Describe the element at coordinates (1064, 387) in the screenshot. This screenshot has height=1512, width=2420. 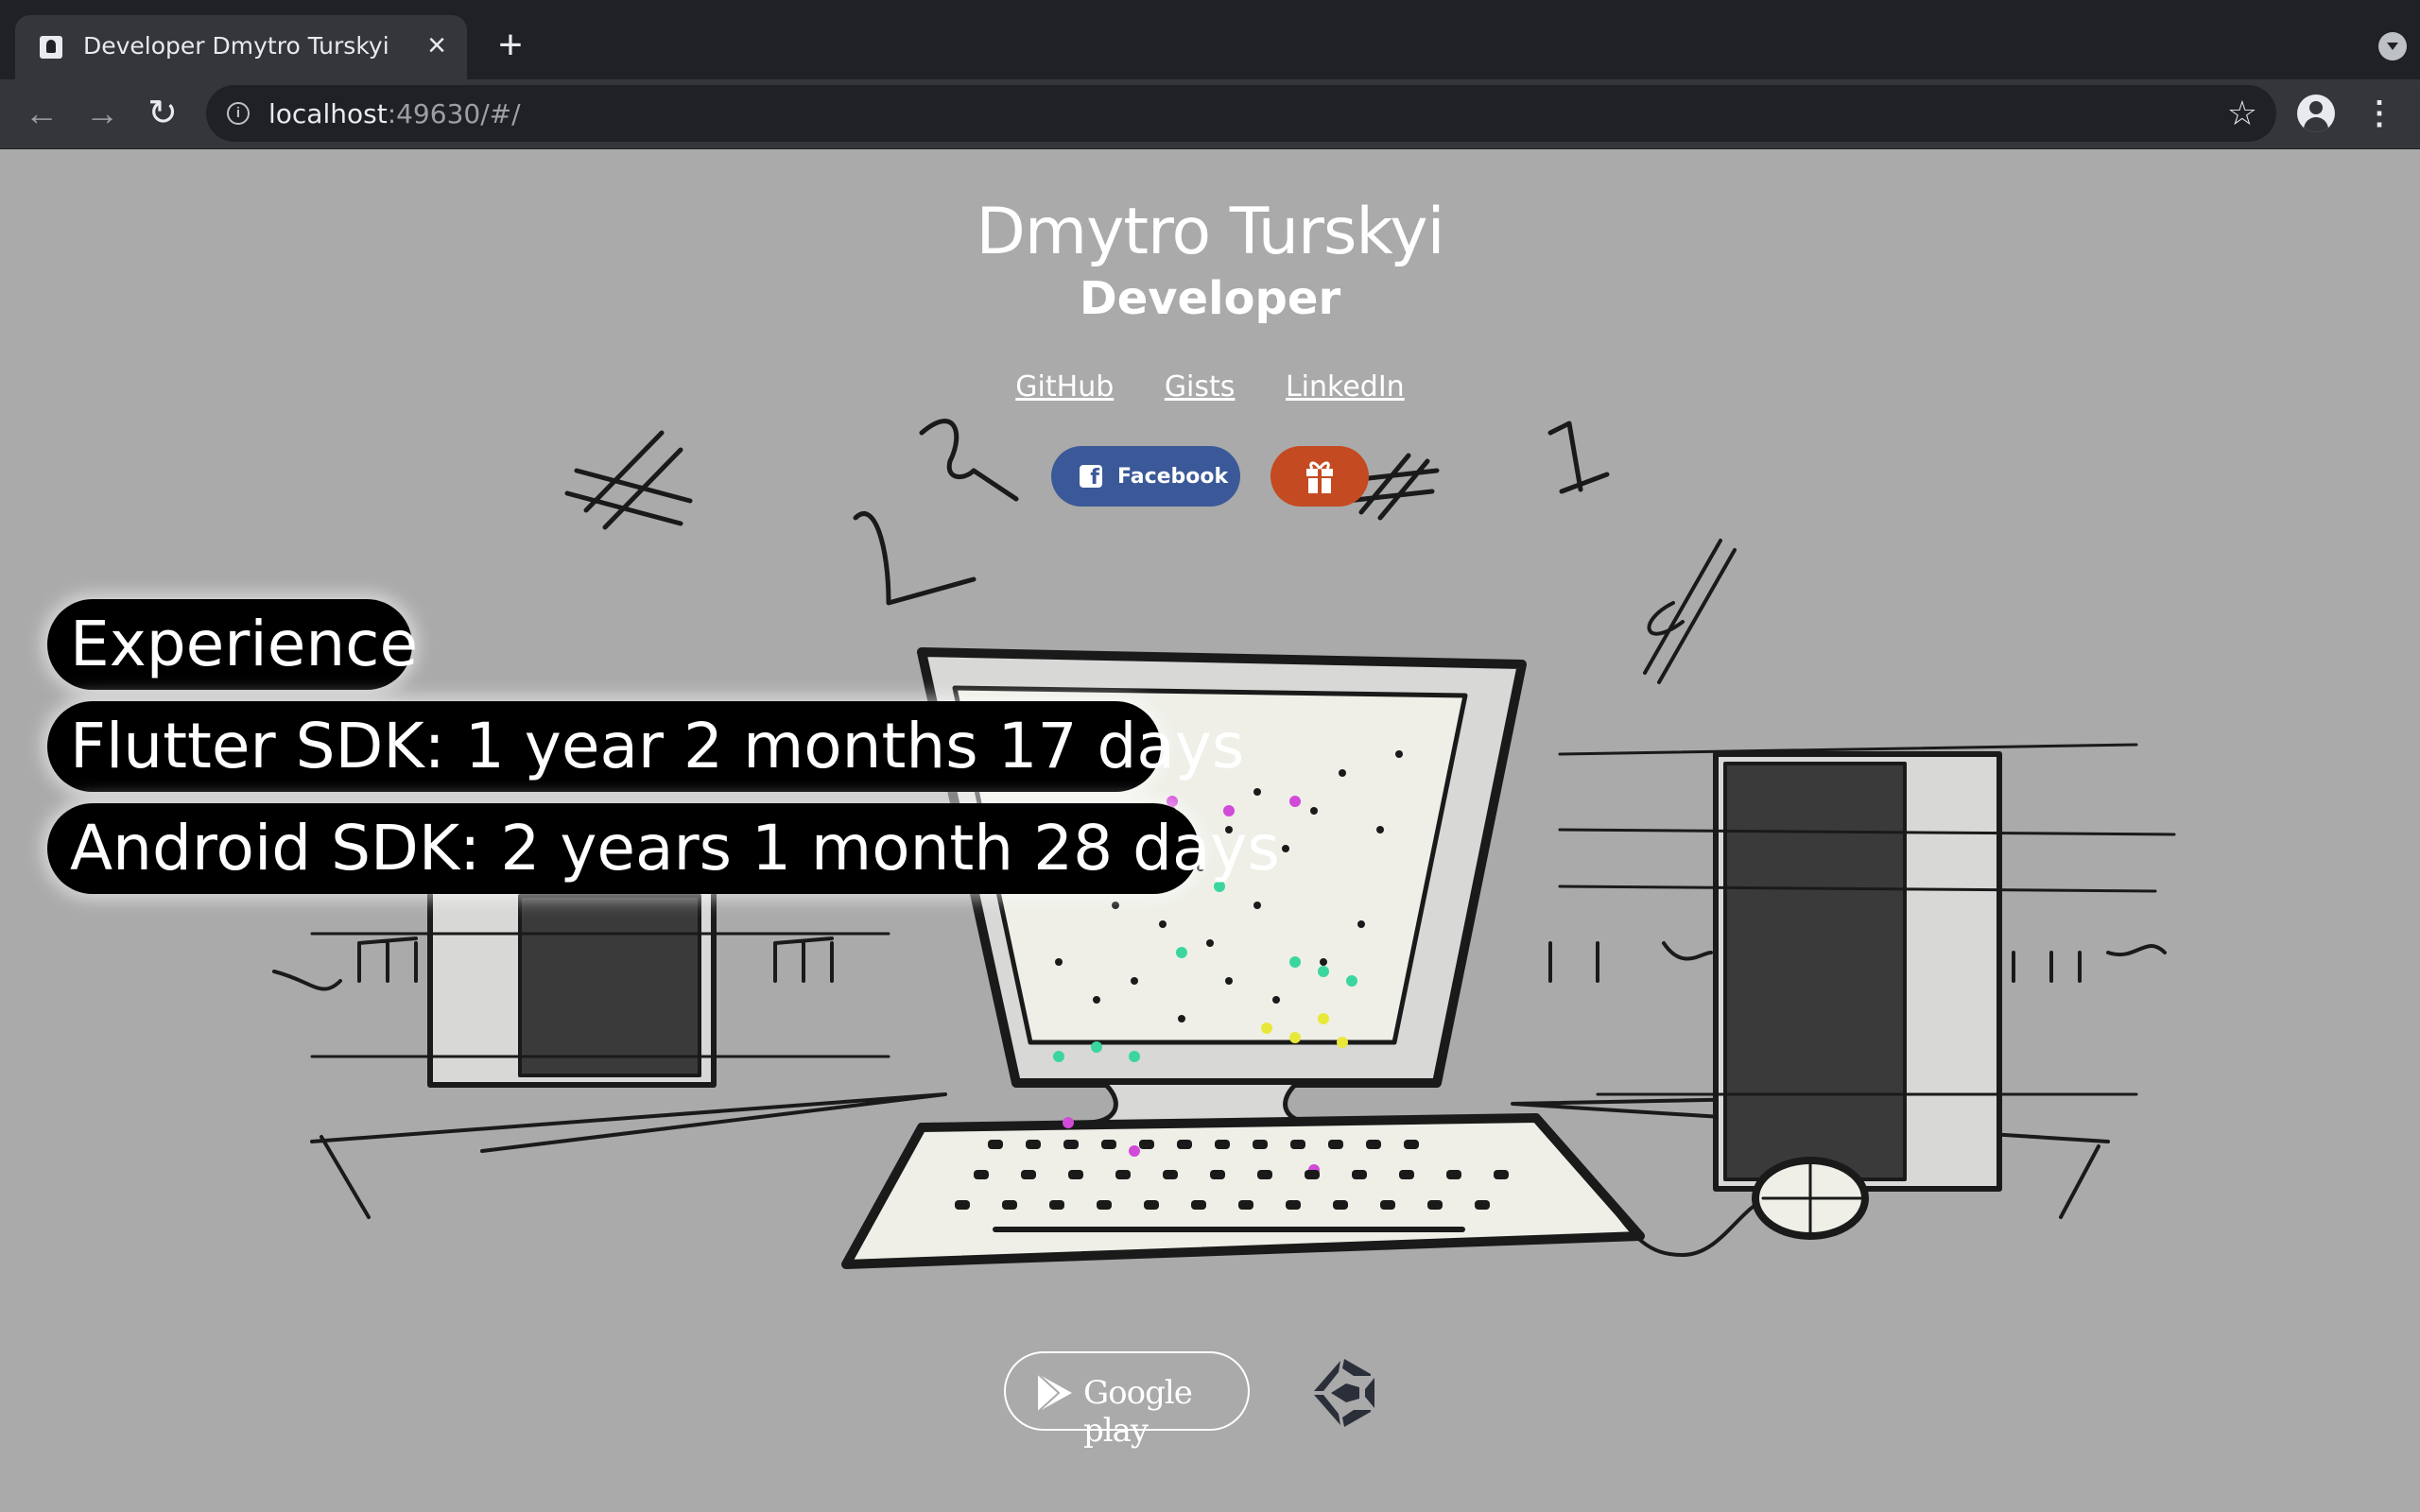
I see `github-link: GitHub` at that location.